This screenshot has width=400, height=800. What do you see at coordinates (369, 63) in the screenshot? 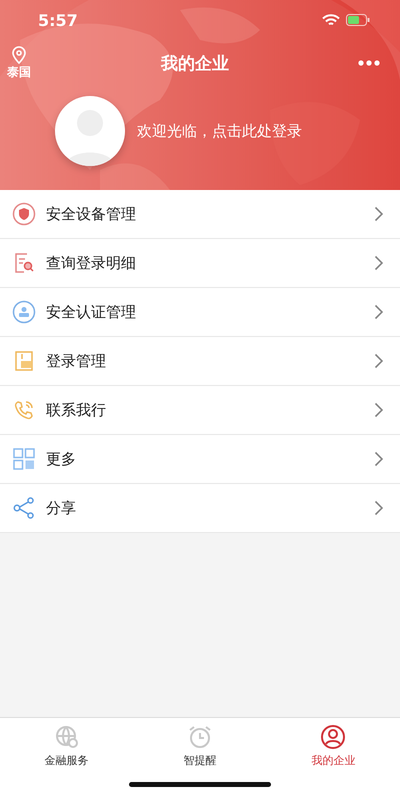
I see `more-icon` at bounding box center [369, 63].